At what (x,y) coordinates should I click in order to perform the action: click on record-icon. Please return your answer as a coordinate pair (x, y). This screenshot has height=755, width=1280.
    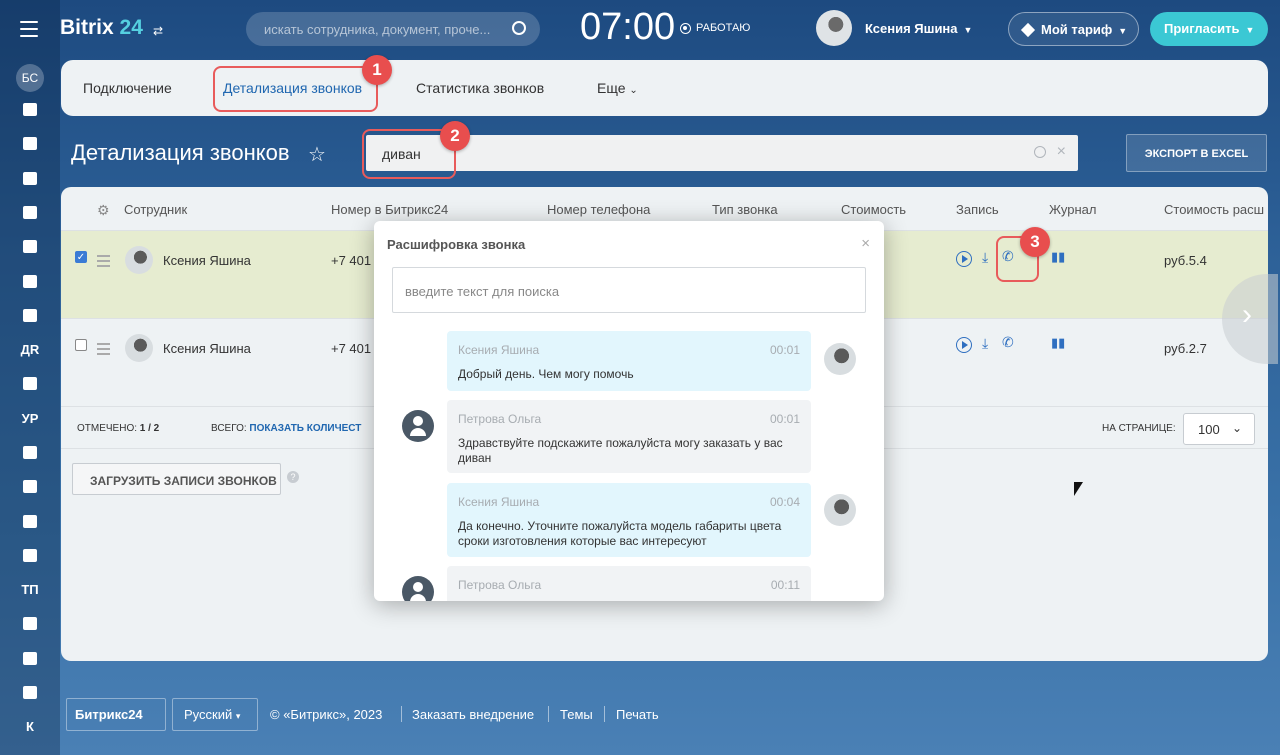
    Looking at the image, I should click on (685, 28).